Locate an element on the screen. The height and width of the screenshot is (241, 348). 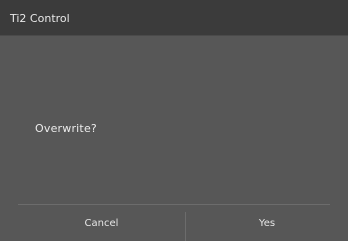
yes-button-label: Yes is located at coordinates (267, 223).